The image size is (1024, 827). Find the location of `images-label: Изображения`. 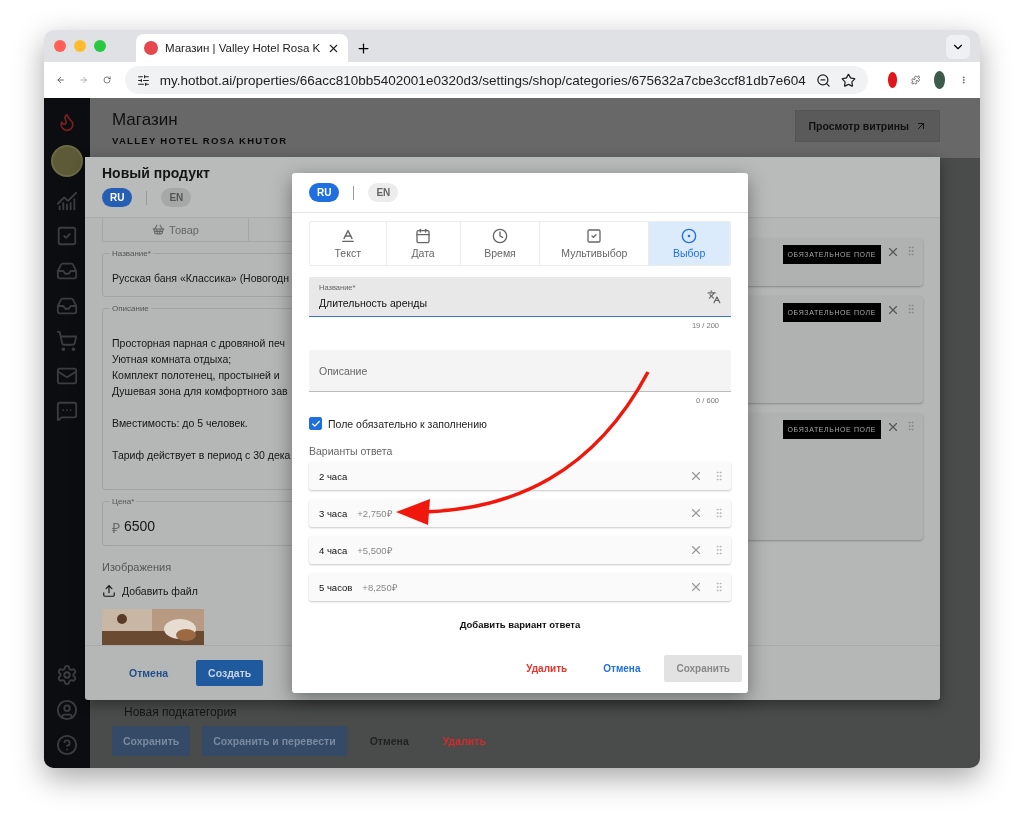

images-label: Изображения is located at coordinates (137, 567).